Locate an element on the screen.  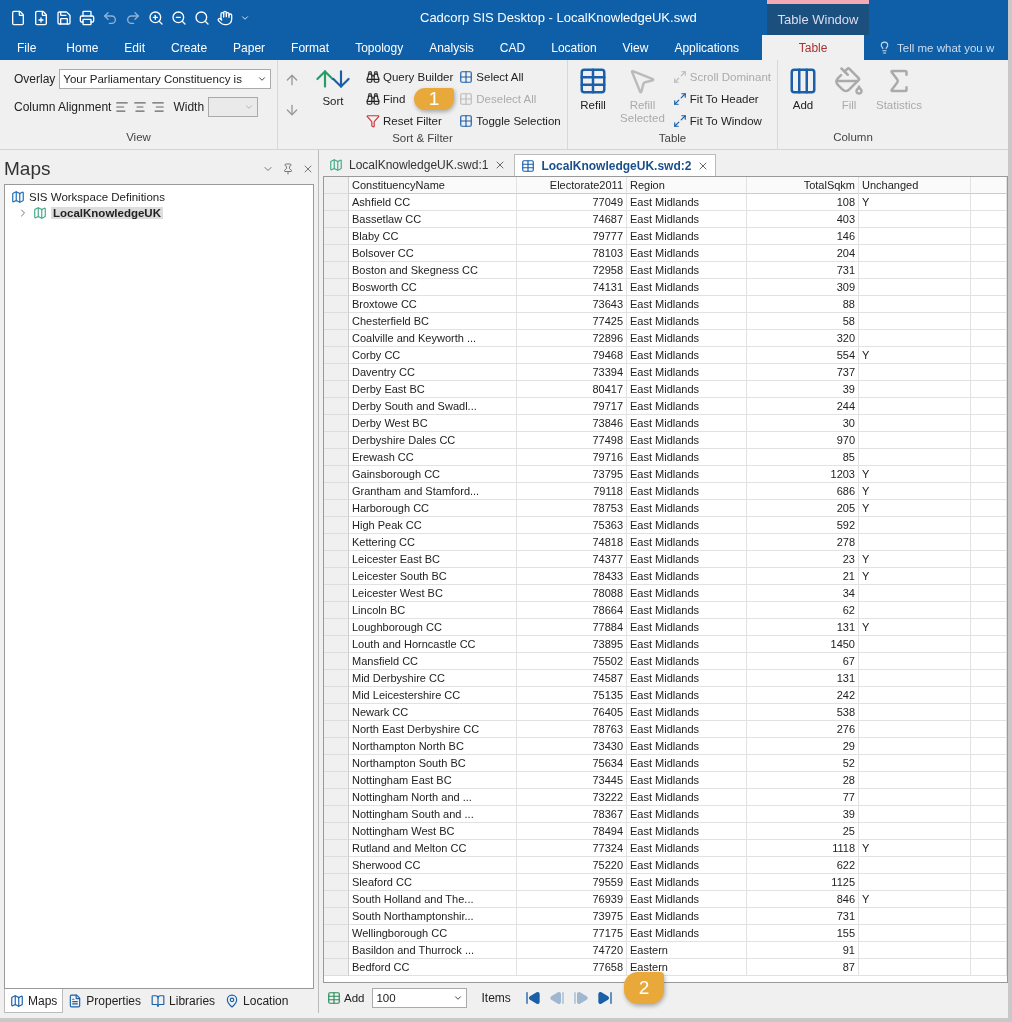
tell-me-field: Tell me what you w is located at coordinates (929, 47).